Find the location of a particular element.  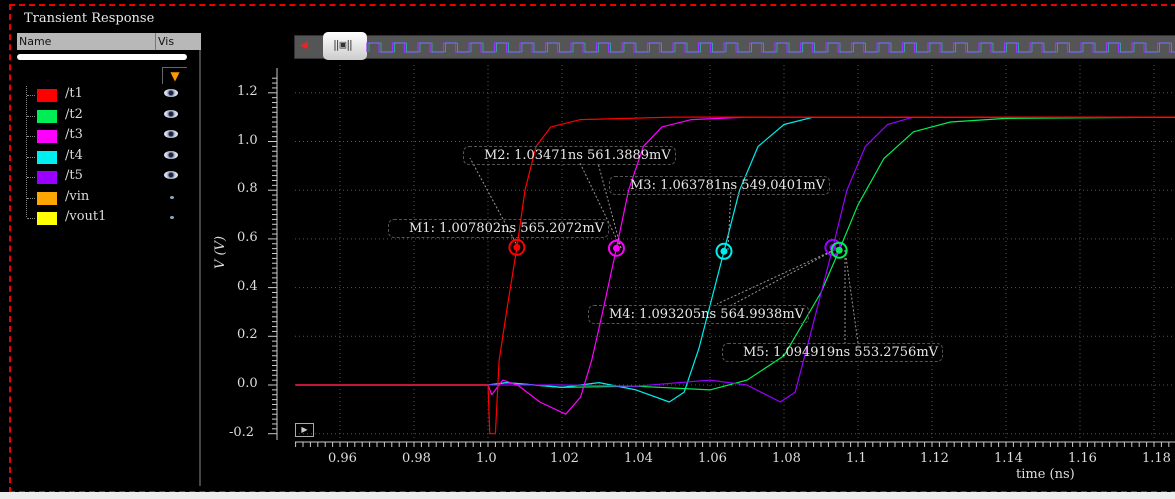

x-tick-label: 1.12 is located at coordinates (934, 458).